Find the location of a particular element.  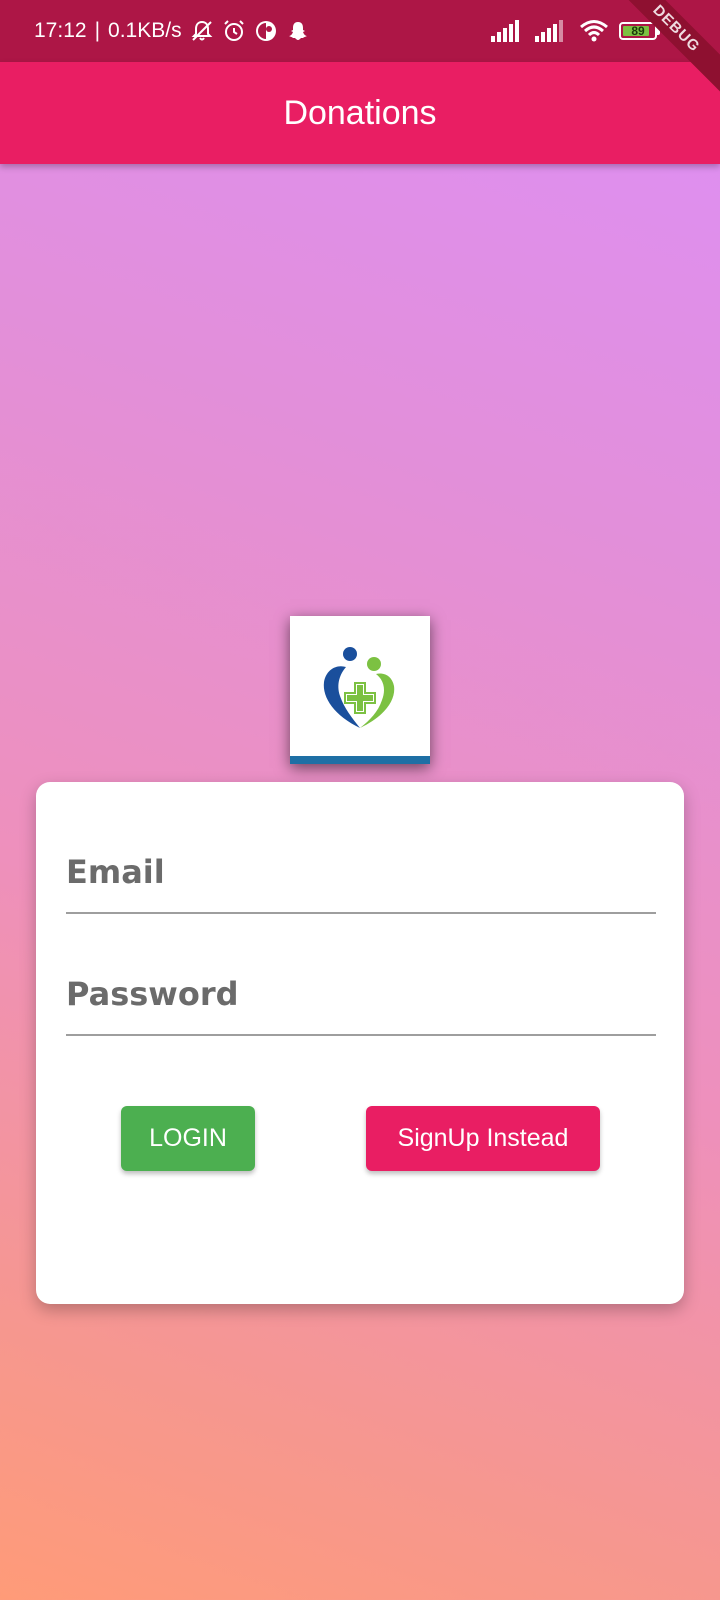

status-left: 17:12 | 0.1KB/s is located at coordinates (172, 31).